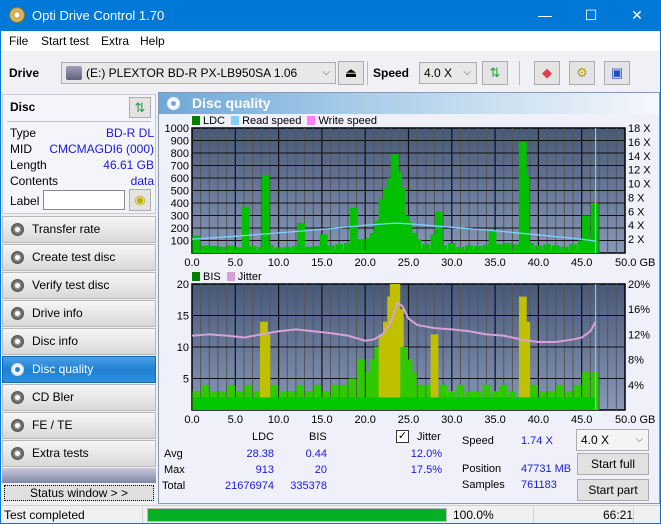 The height and width of the screenshot is (524, 661). What do you see at coordinates (438, 73) in the screenshot?
I see `speed-value: 4.0 X` at bounding box center [438, 73].